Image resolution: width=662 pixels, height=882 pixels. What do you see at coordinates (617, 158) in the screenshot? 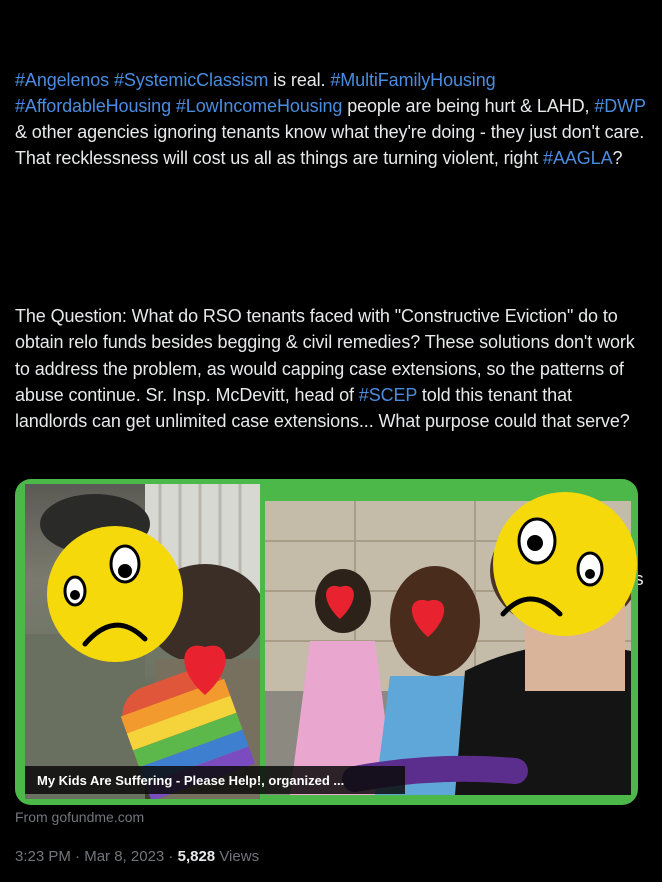
I see `tweet-text-run: ?` at bounding box center [617, 158].